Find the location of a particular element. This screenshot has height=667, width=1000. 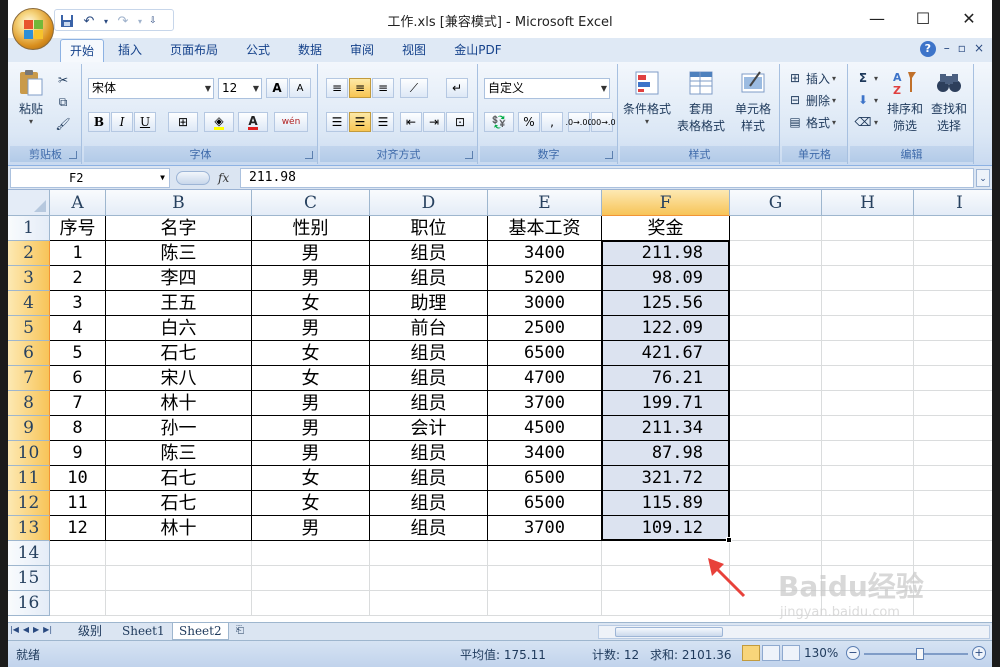

cell-c6: 女 is located at coordinates (311, 353).